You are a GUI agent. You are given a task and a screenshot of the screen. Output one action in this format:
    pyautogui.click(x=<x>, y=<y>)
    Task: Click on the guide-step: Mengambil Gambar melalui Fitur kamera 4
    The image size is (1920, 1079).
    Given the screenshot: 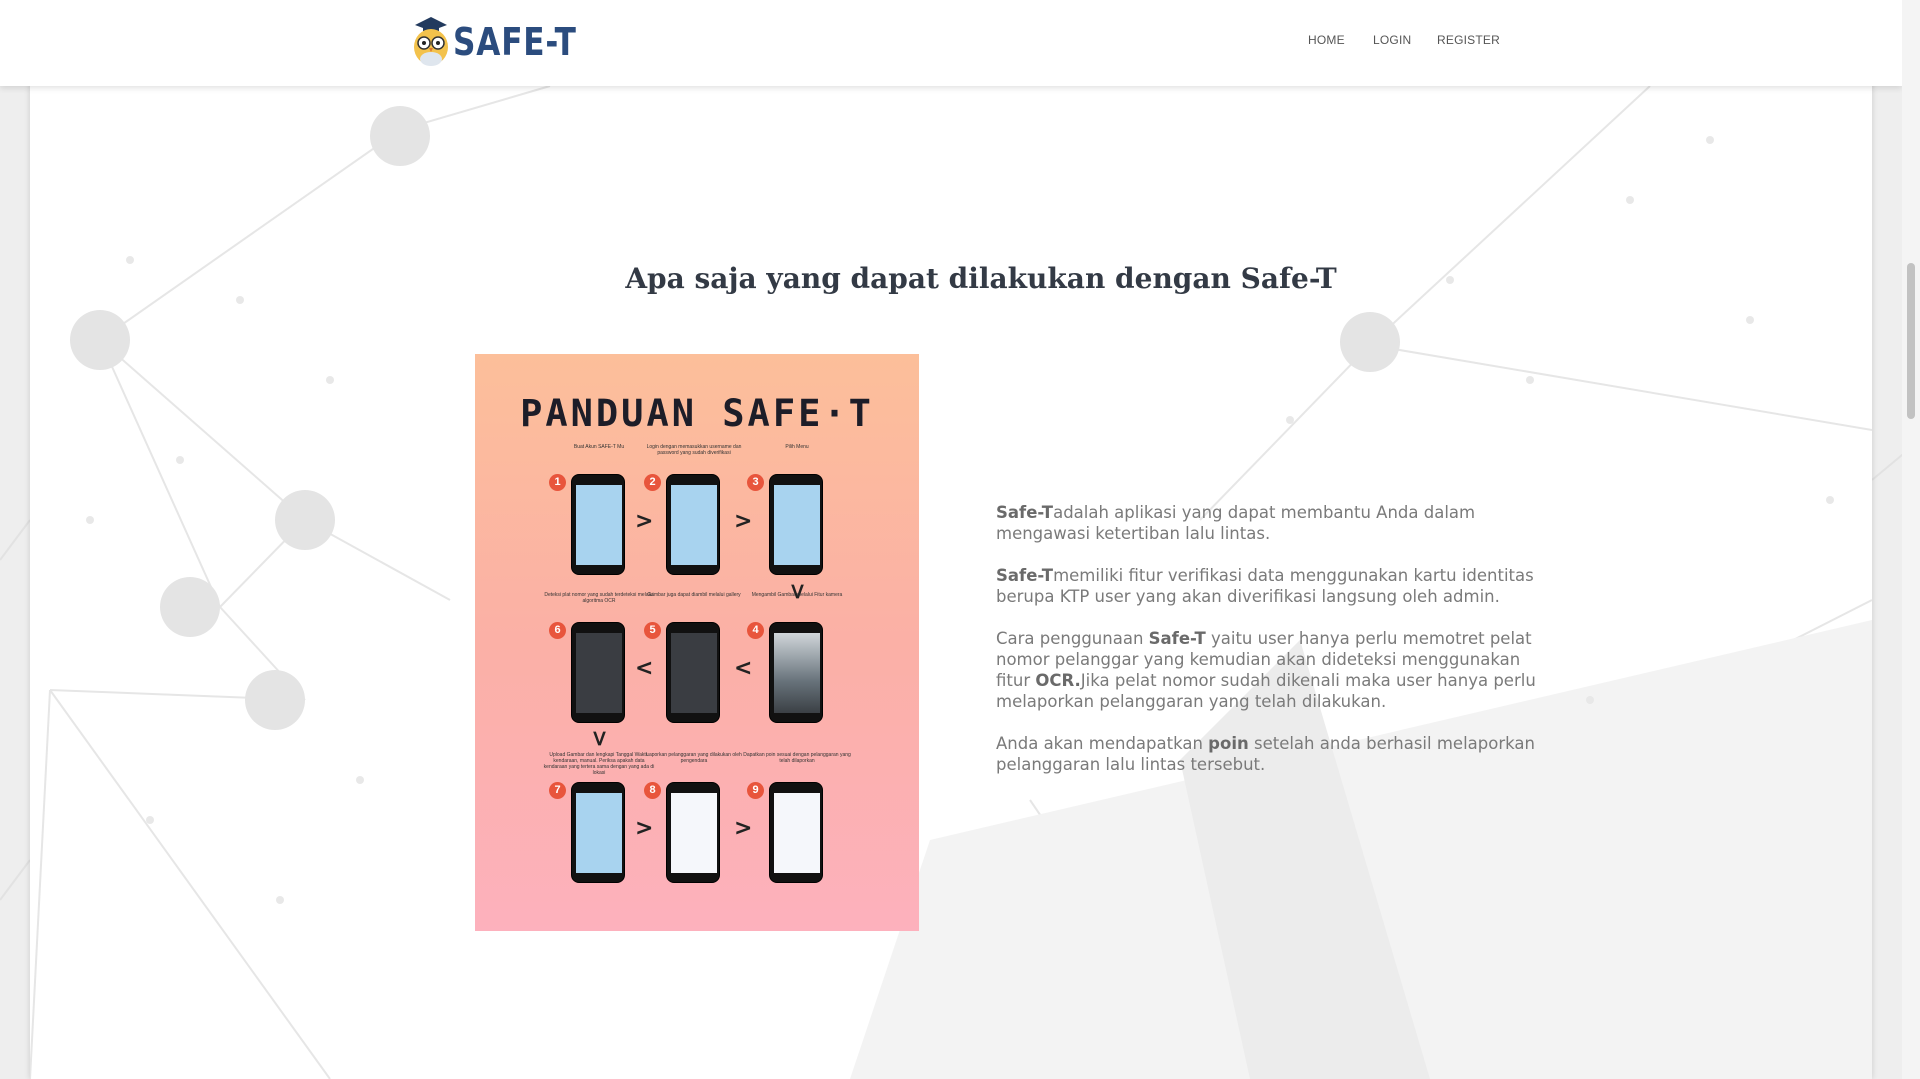 What is the action you would take?
    pyautogui.click(x=794, y=657)
    